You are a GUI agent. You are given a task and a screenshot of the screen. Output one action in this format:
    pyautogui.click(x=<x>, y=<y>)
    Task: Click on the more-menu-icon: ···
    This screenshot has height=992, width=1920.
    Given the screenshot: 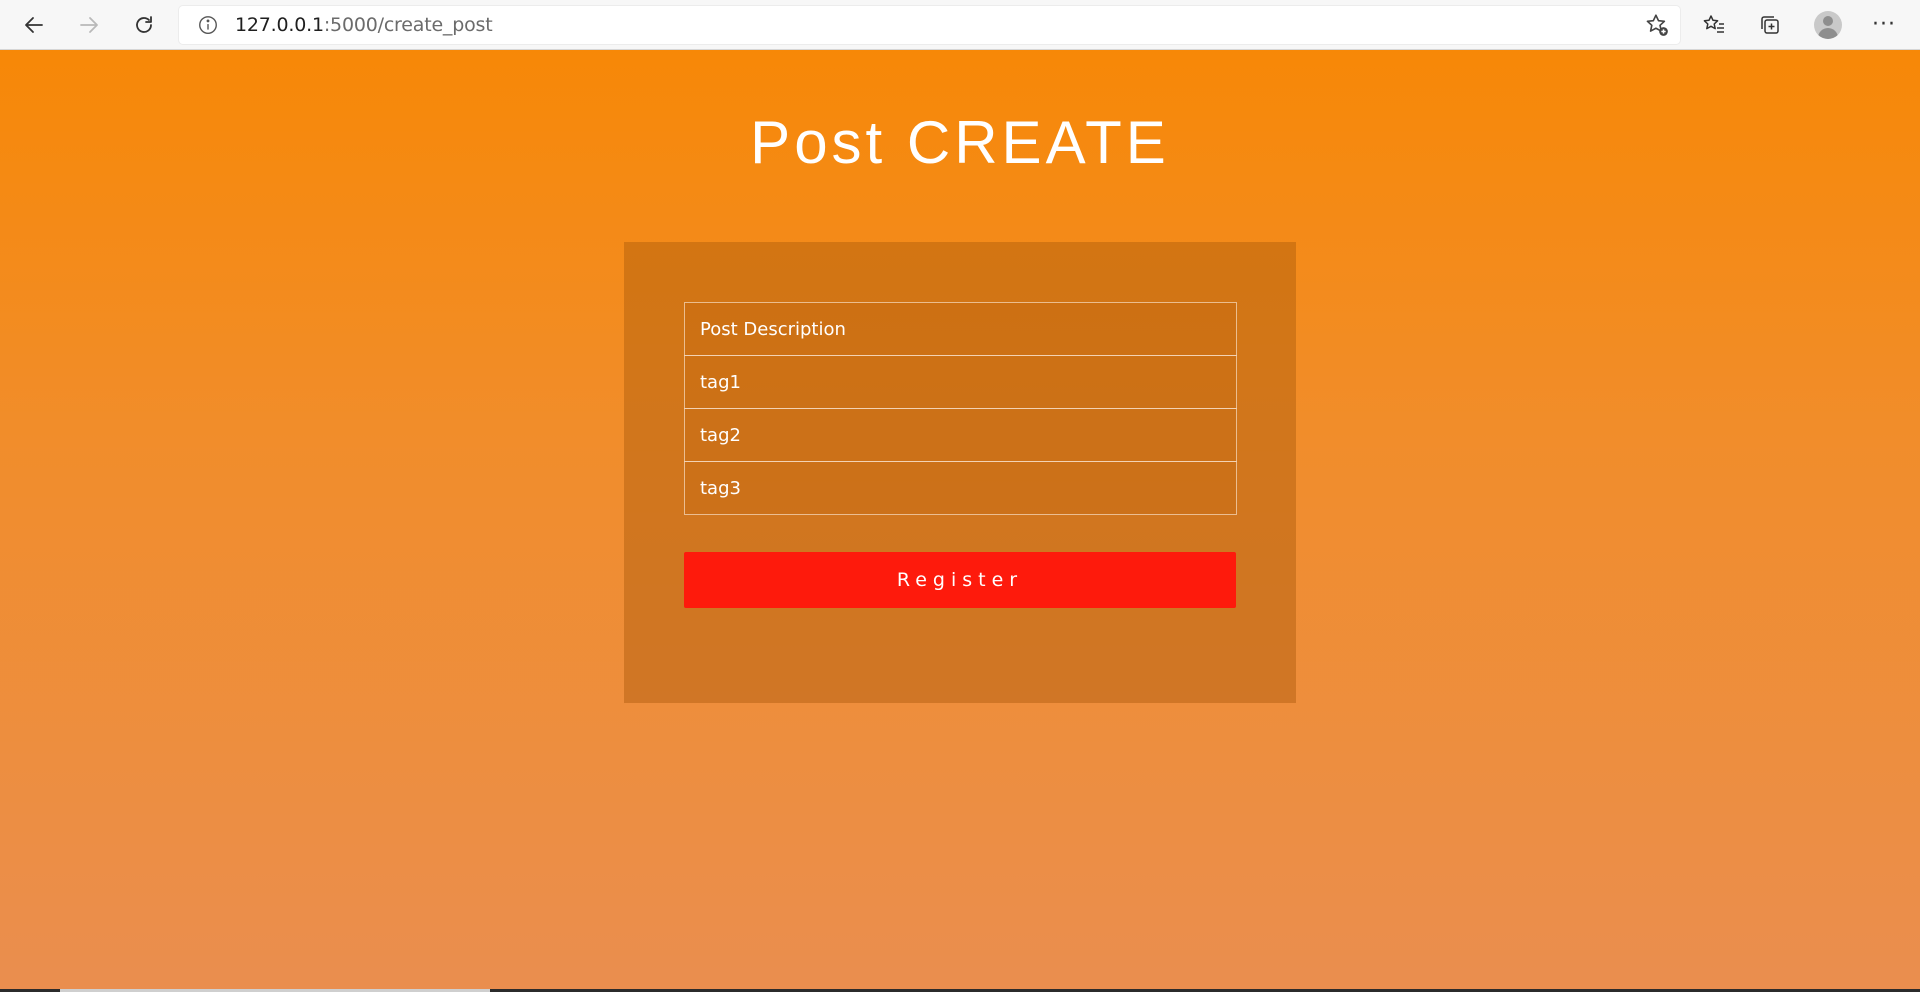 What is the action you would take?
    pyautogui.click(x=1884, y=24)
    